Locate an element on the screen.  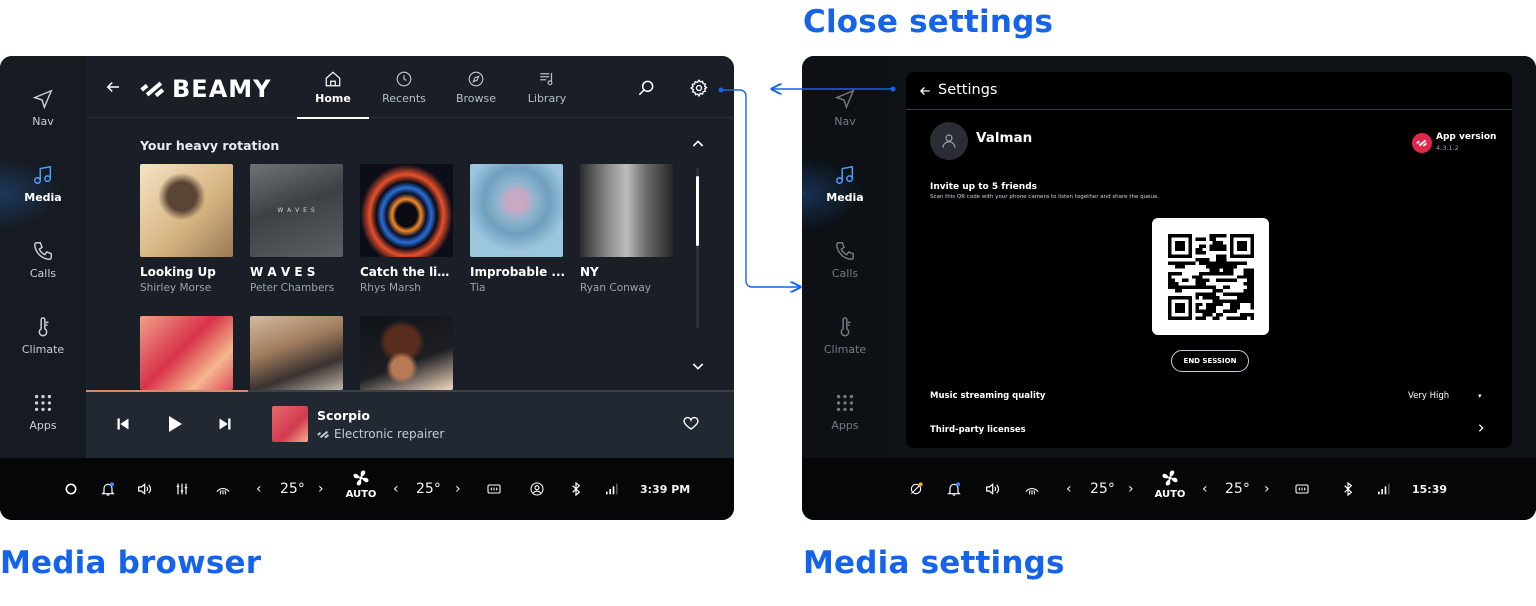
album-art-text: W A V E S is located at coordinates (296, 210).